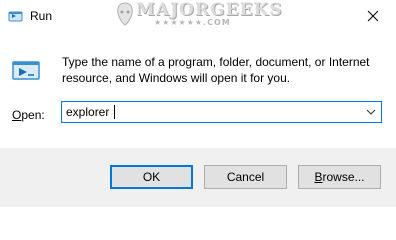 The image size is (396, 240). I want to click on open-combobox, so click(221, 112).